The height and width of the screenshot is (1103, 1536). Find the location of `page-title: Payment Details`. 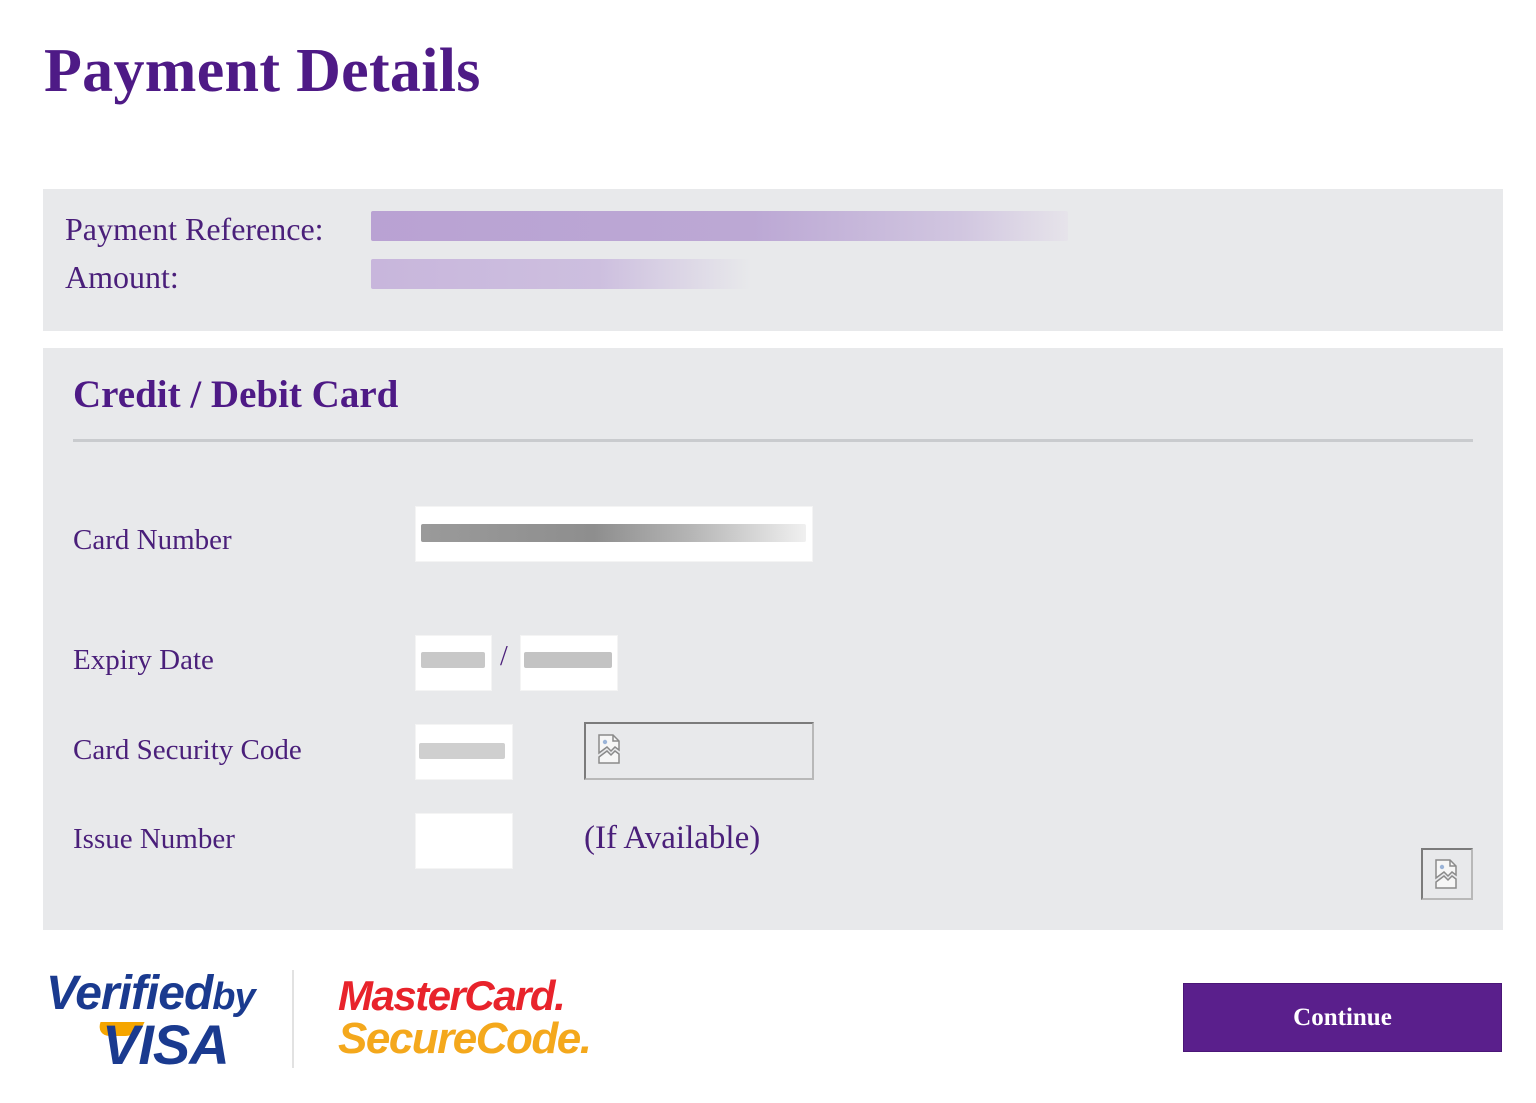

page-title: Payment Details is located at coordinates (262, 71).